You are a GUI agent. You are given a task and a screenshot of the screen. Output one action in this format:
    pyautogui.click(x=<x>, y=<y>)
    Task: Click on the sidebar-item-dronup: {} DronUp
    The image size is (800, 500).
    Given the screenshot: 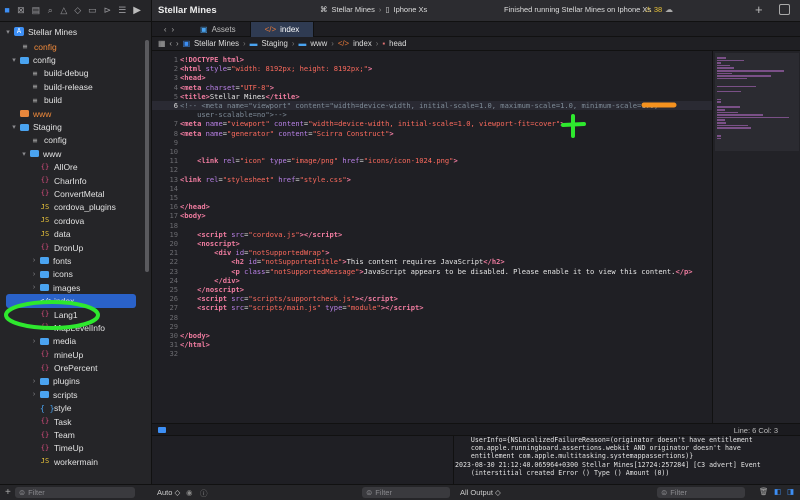 What is the action you would take?
    pyautogui.click(x=75, y=247)
    